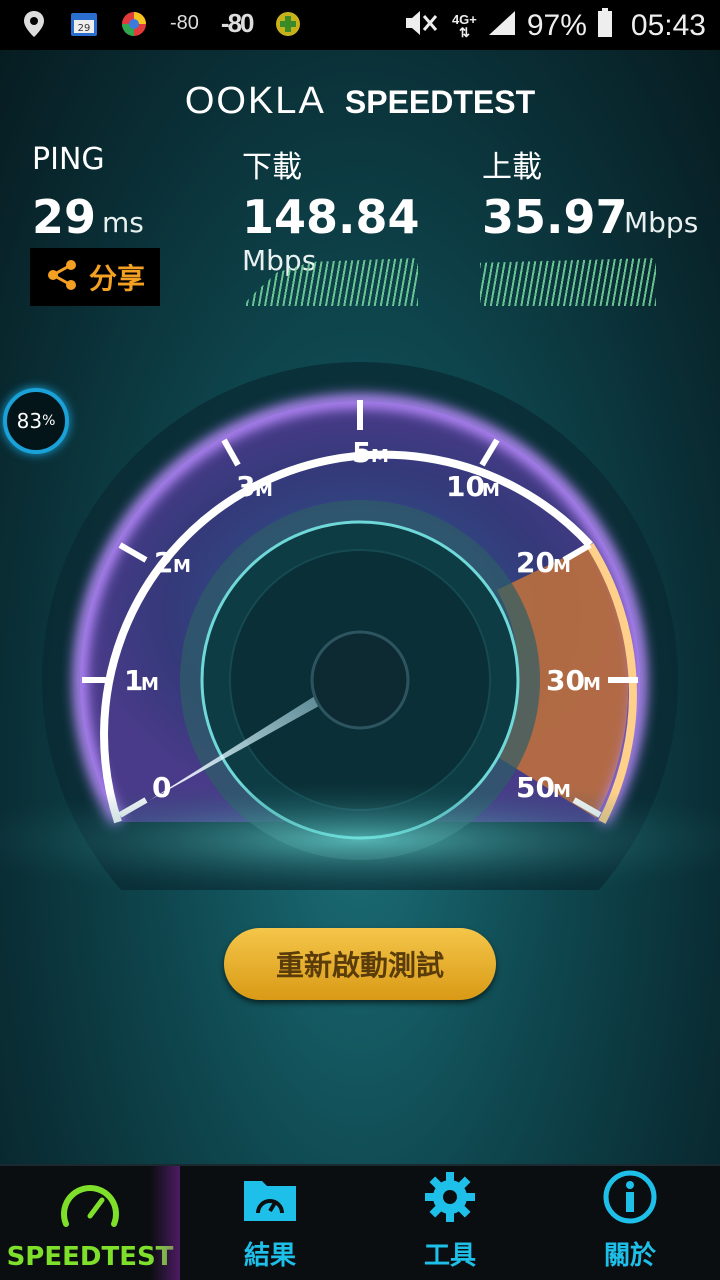 The image size is (720, 1280). What do you see at coordinates (568, 282) in the screenshot?
I see `upload-graph` at bounding box center [568, 282].